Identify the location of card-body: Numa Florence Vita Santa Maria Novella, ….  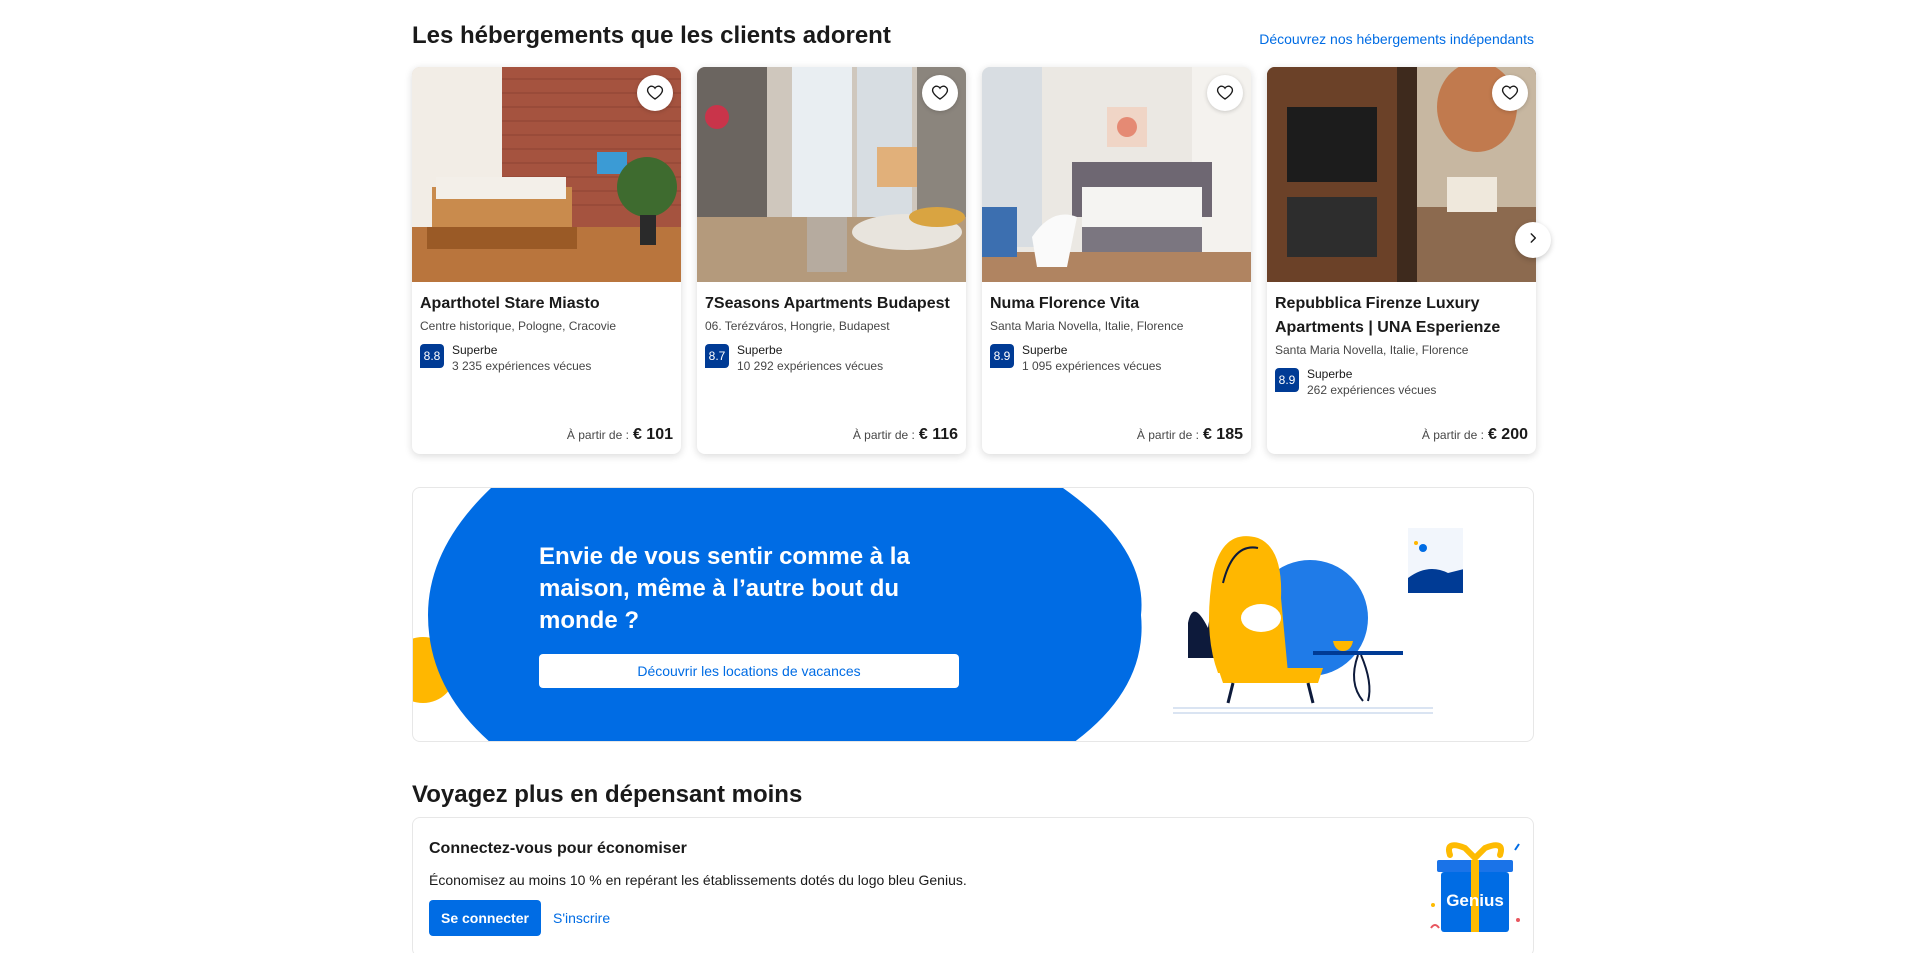
(1116, 368).